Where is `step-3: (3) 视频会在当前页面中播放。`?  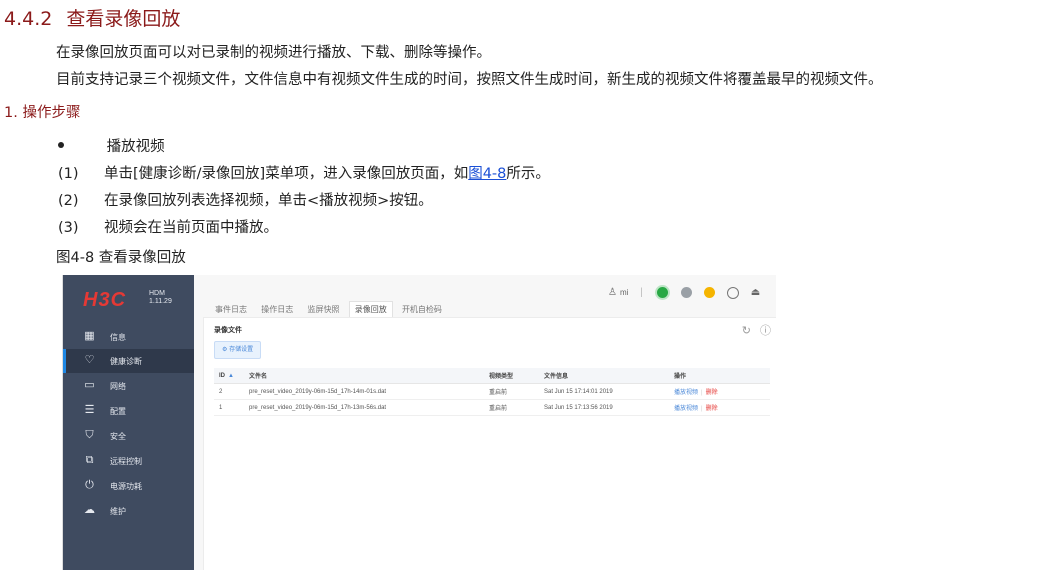
step-3: (3) 视频会在当前页面中播放。 is located at coordinates (168, 226).